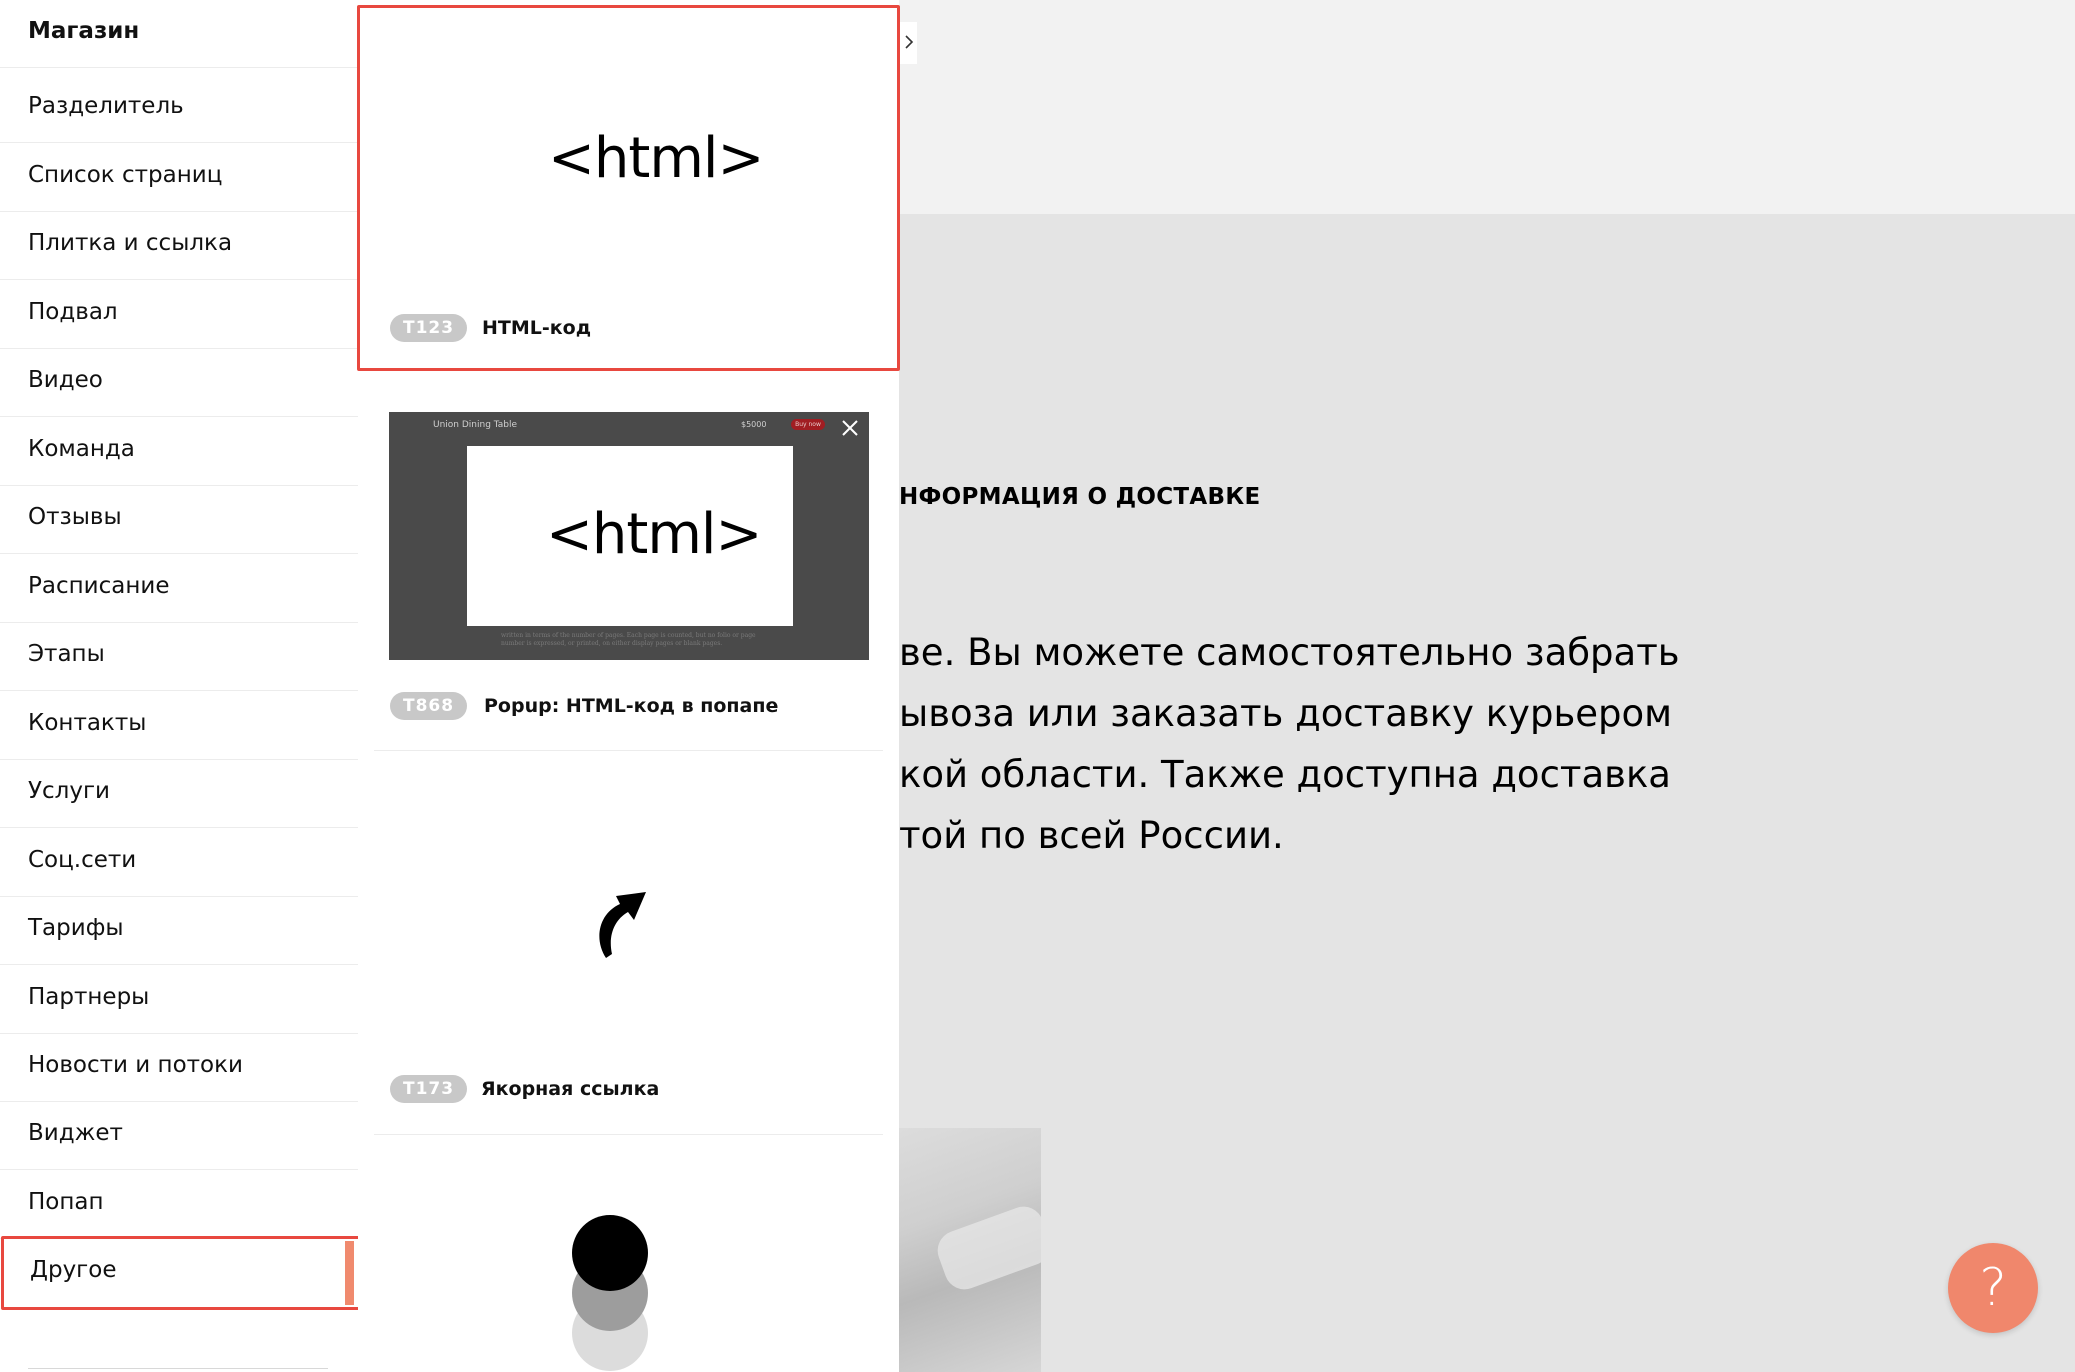 This screenshot has height=1372, width=2075. I want to click on category-label: Тарифы, so click(76, 928).